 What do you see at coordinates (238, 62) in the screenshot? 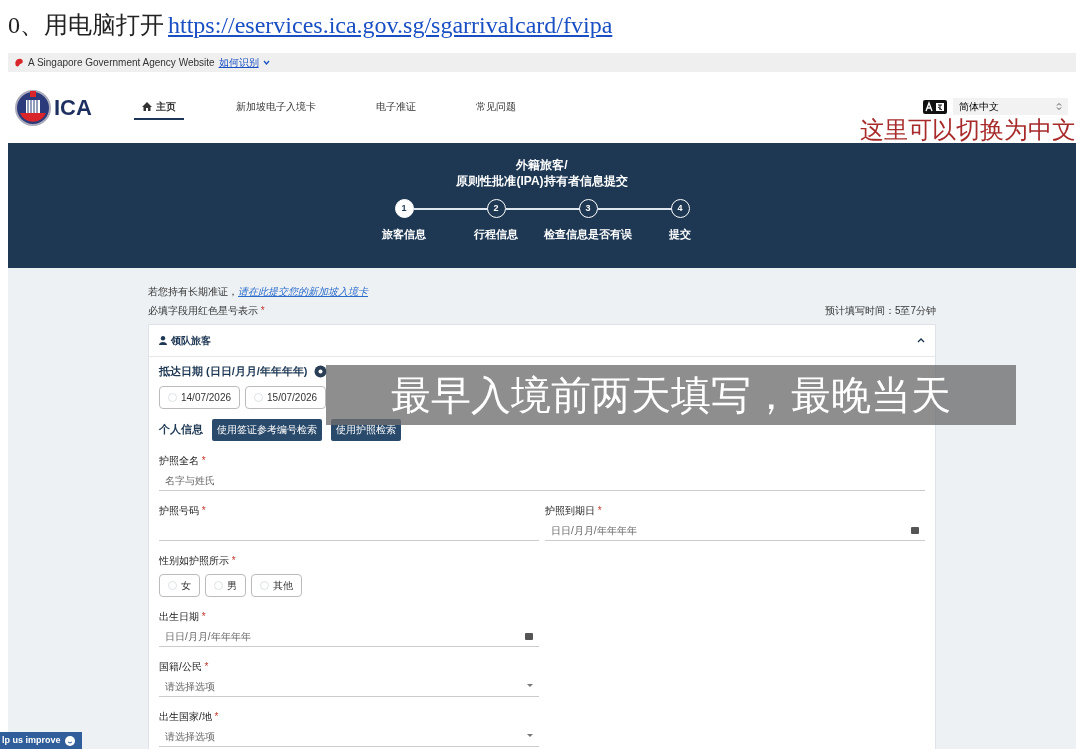
I see `identify-link: 如何识别` at bounding box center [238, 62].